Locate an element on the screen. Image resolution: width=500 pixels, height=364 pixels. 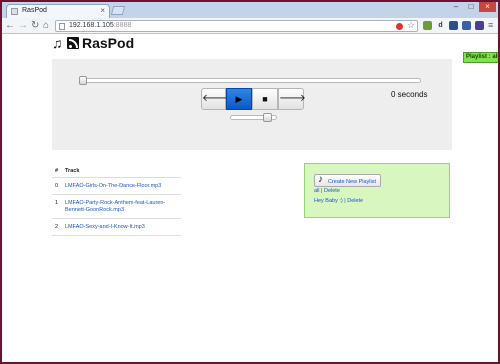
music-note-icon: ♫ is located at coordinates (57, 43).